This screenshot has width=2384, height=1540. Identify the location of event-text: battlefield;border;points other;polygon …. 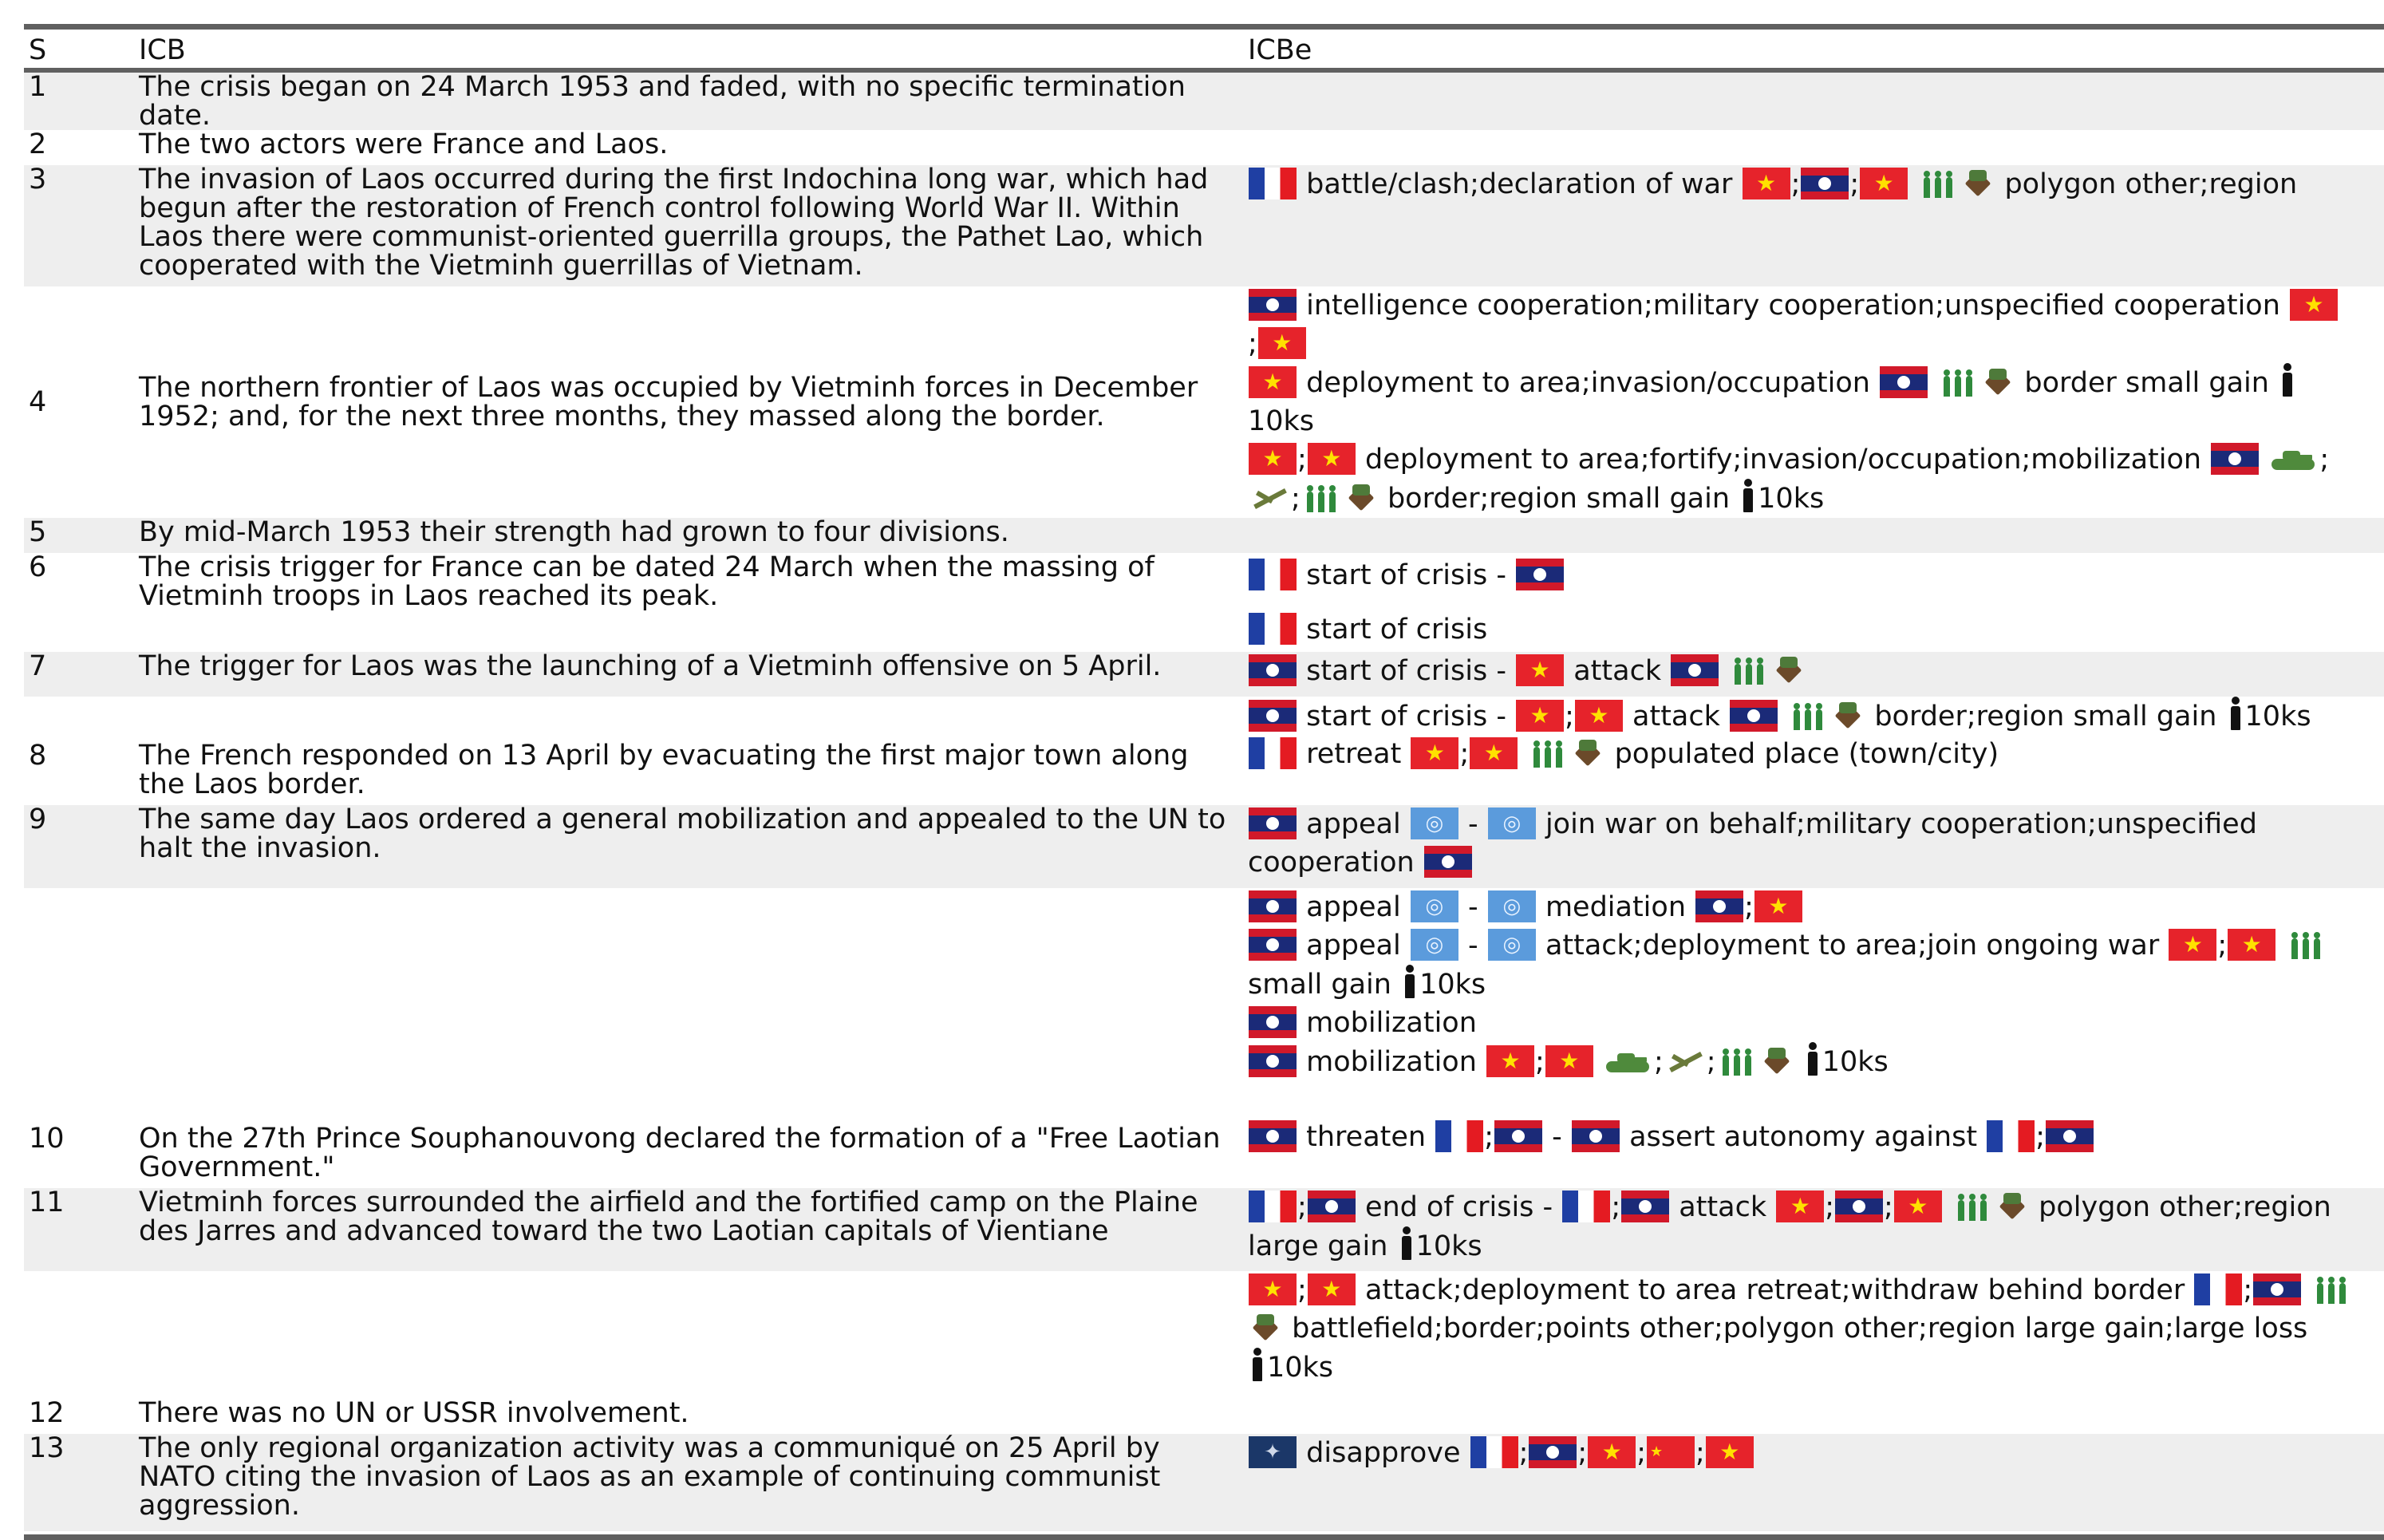
(1800, 1329).